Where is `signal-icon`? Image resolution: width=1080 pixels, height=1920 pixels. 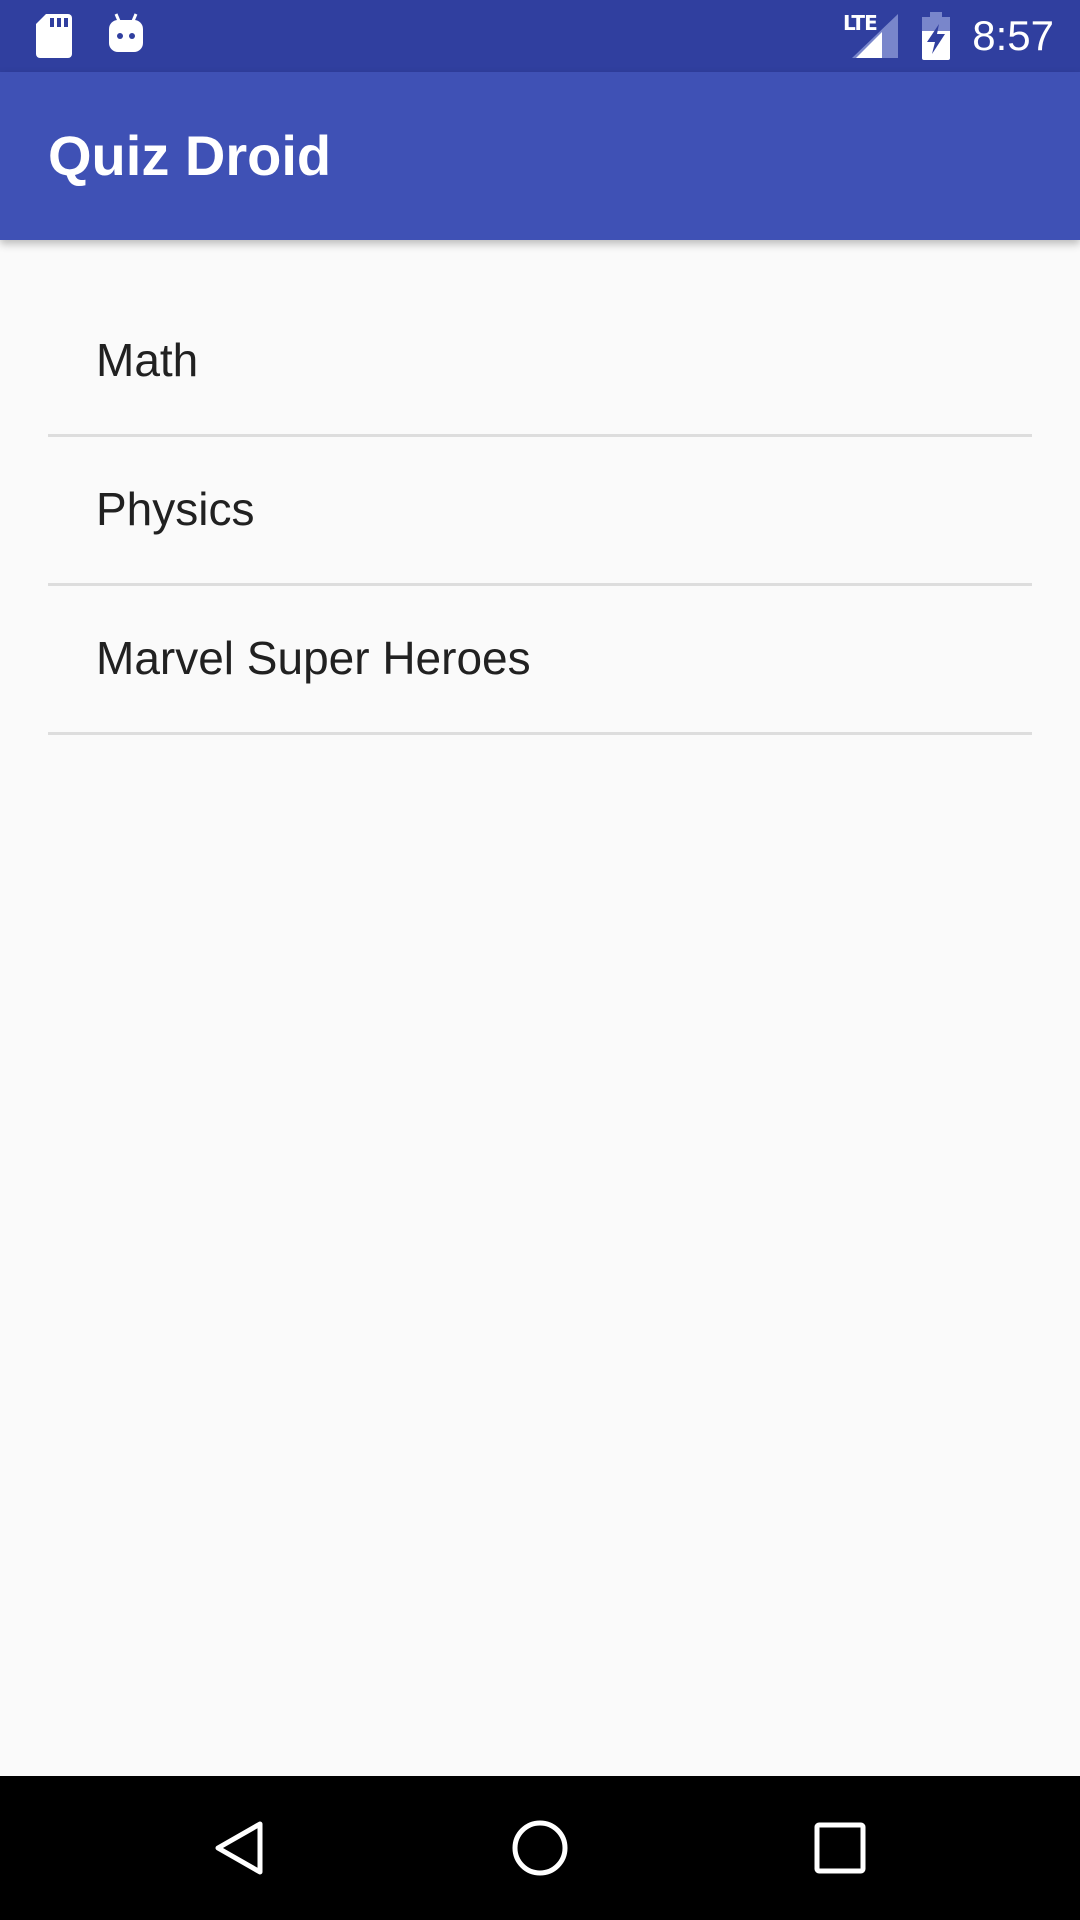 signal-icon is located at coordinates (875, 36).